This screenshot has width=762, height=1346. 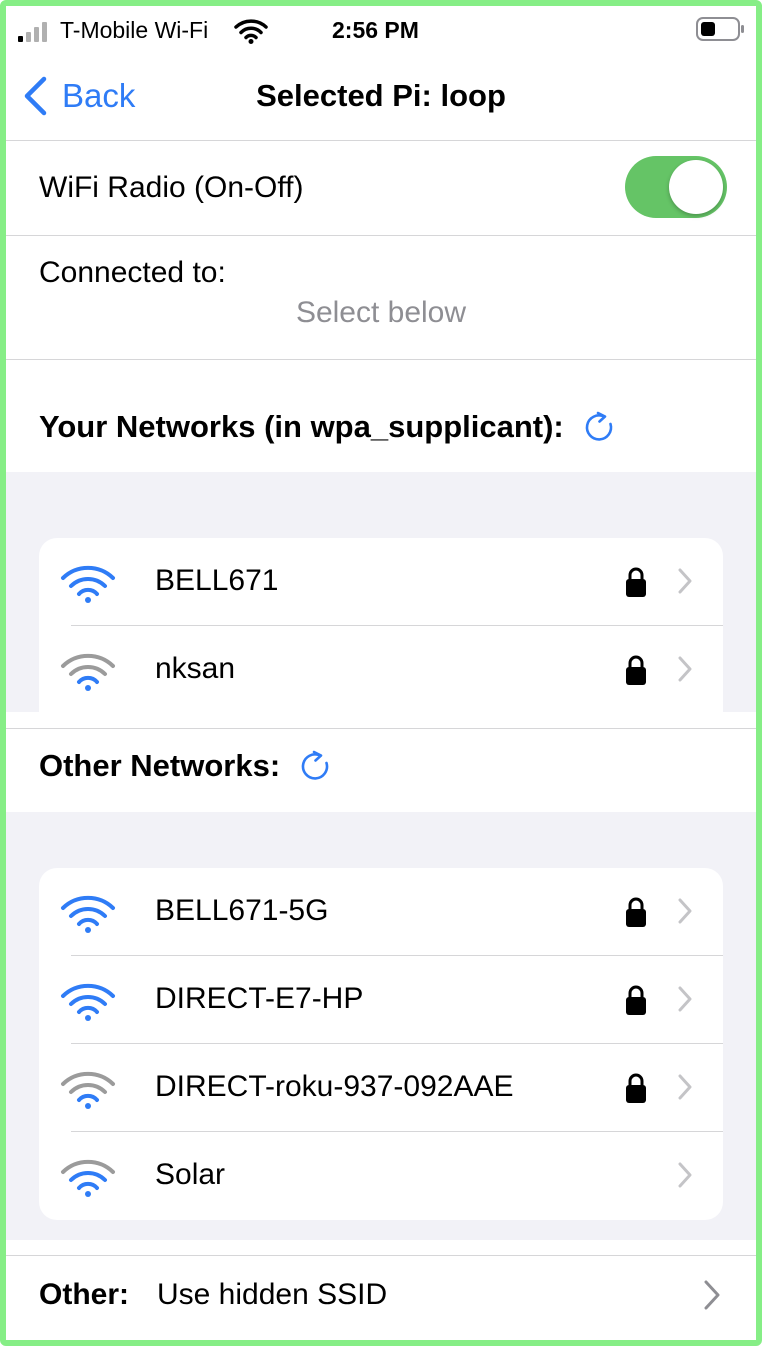 I want to click on your-networks-header: Your Networks (in wpa_supplicant):, so click(x=327, y=427).